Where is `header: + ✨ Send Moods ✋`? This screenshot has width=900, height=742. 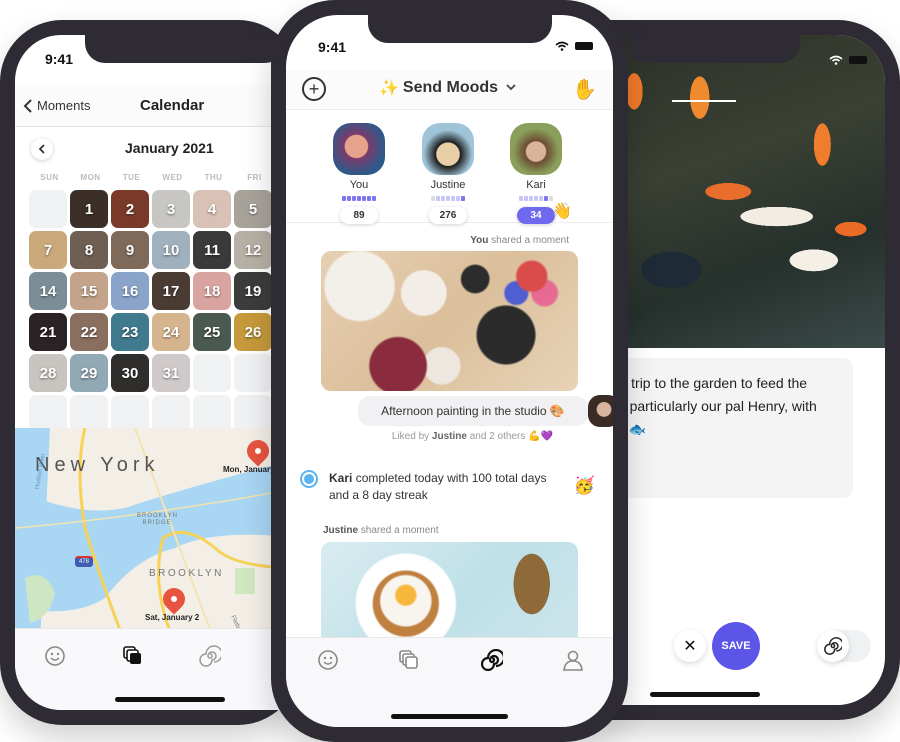
header: + ✨ Send Moods ✋ is located at coordinates (449, 90).